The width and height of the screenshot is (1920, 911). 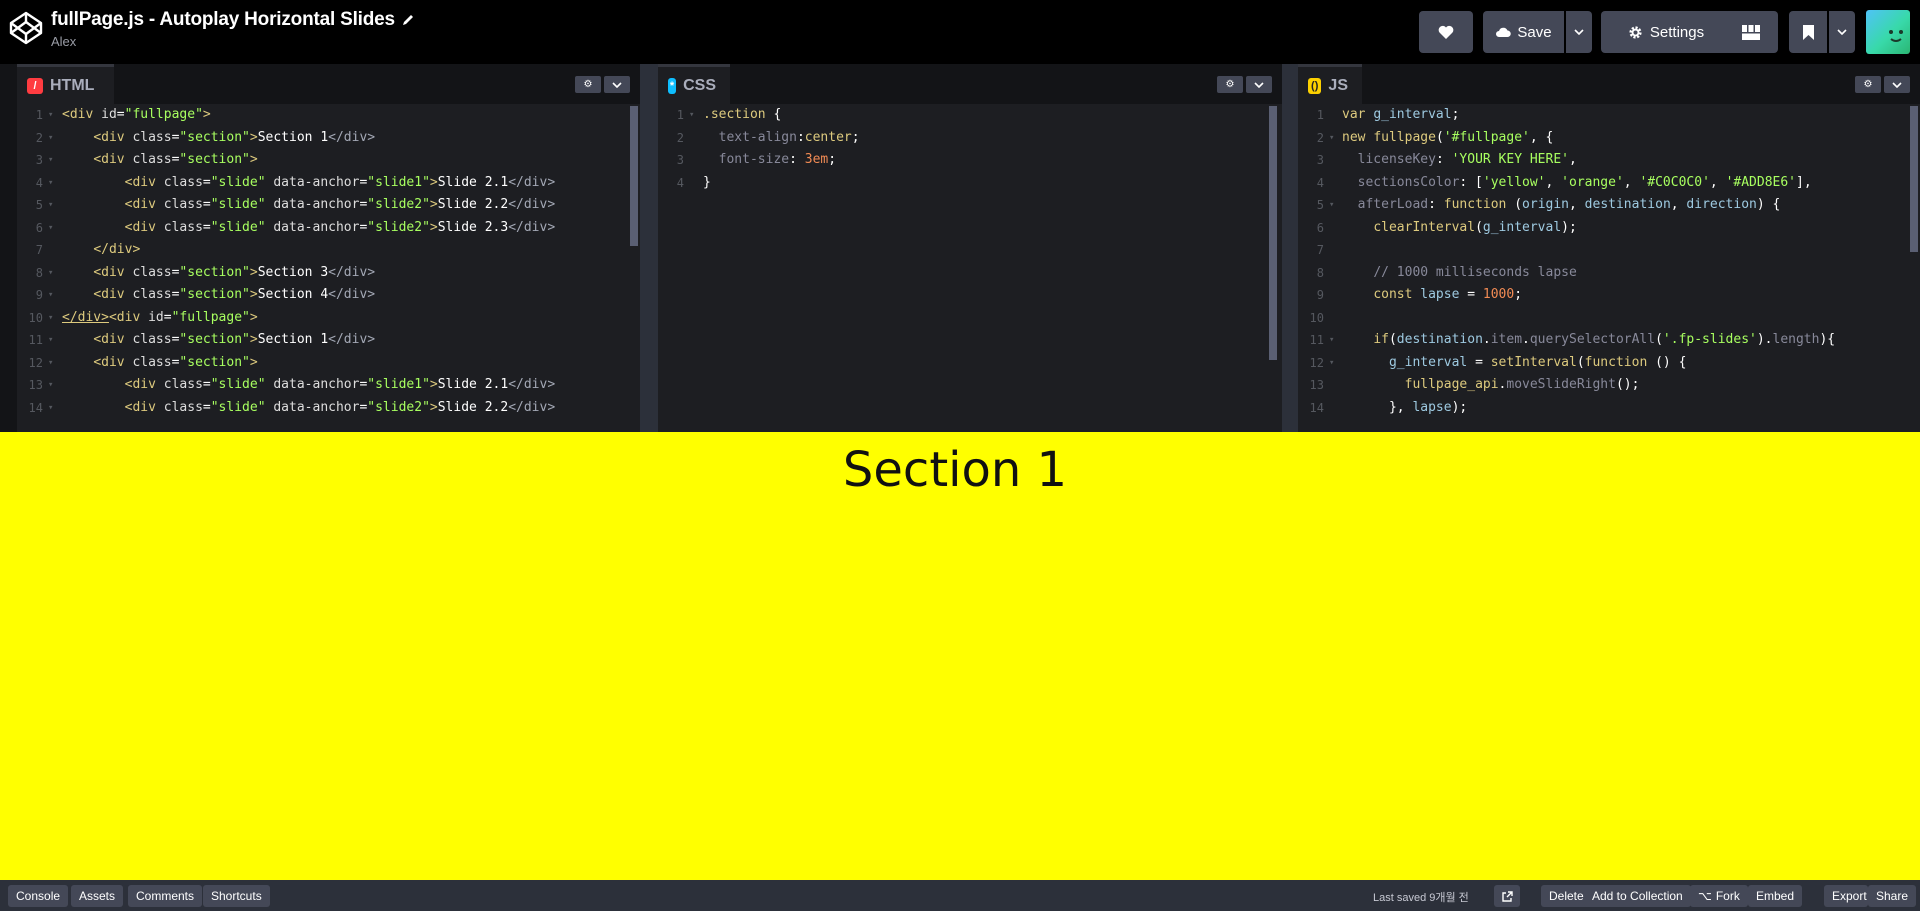 I want to click on code-line: 6 clearInterval(g_interval);, so click(x=1446, y=227).